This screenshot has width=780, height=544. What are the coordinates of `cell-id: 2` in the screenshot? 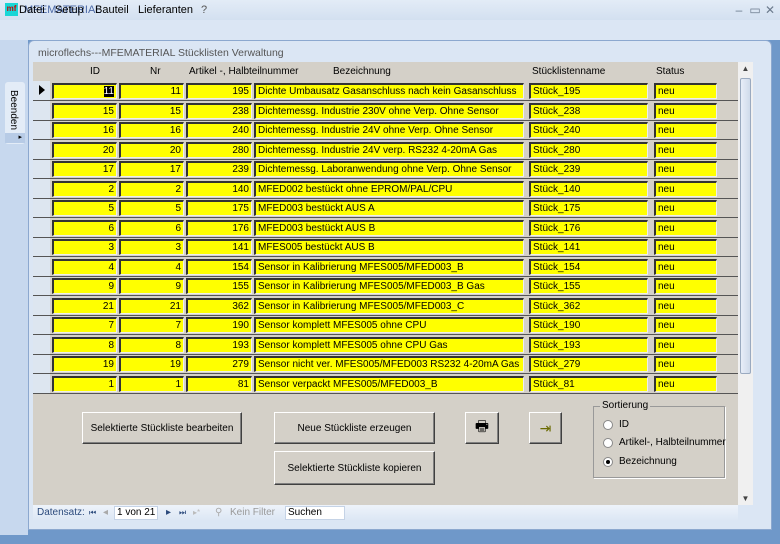 It's located at (84, 188).